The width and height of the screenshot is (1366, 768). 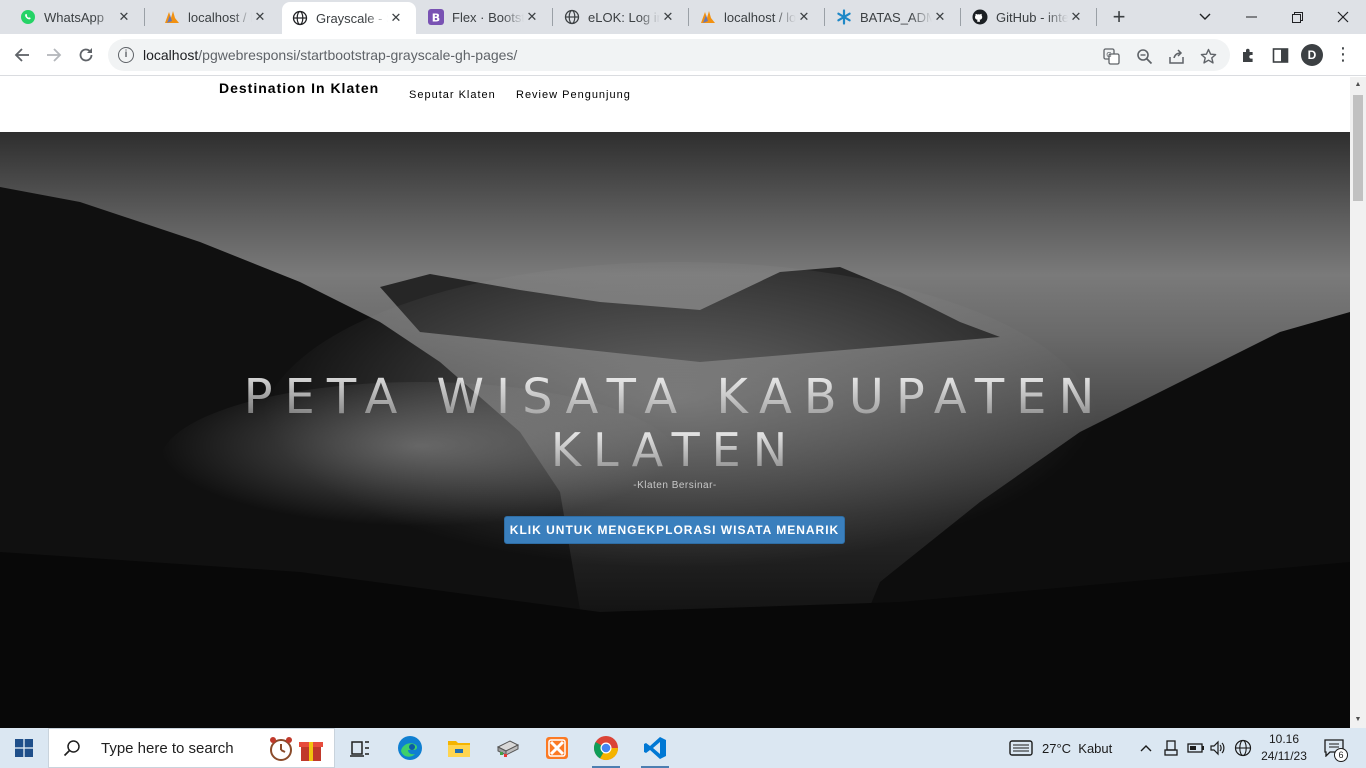 I want to click on tab-github: GitHub - inte ✕, so click(x=1028, y=17).